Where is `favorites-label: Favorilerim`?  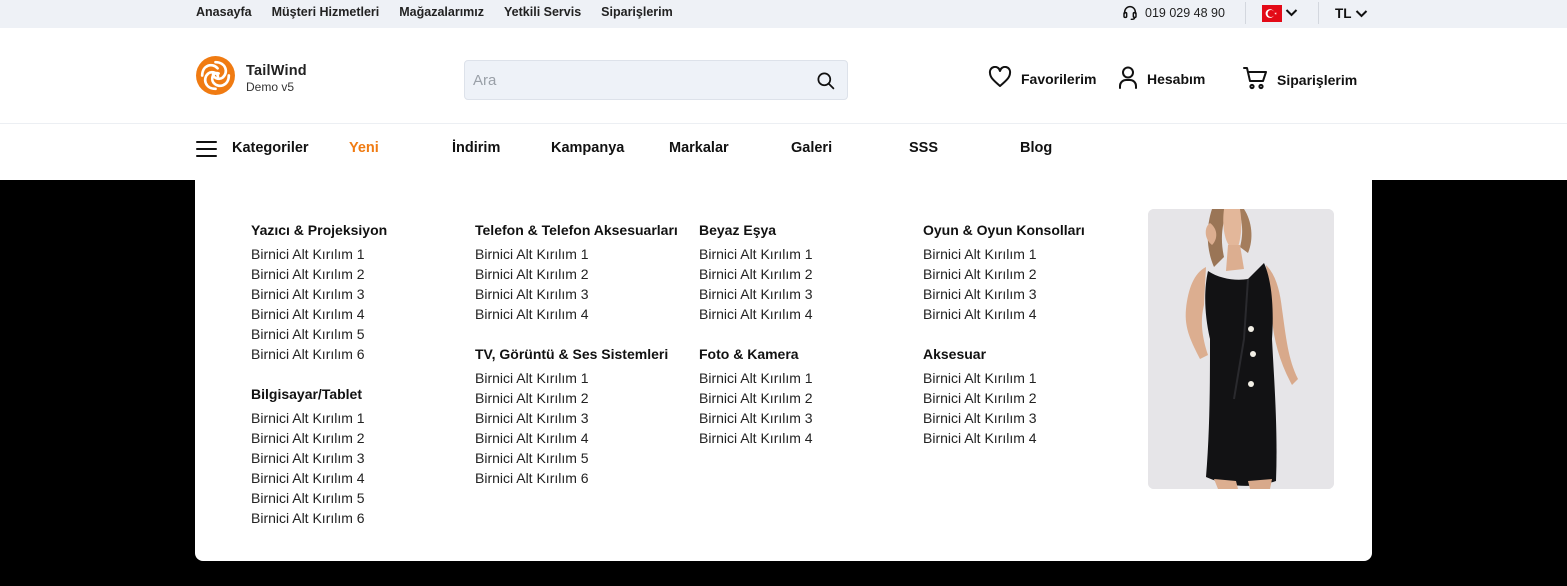
favorites-label: Favorilerim is located at coordinates (1059, 78).